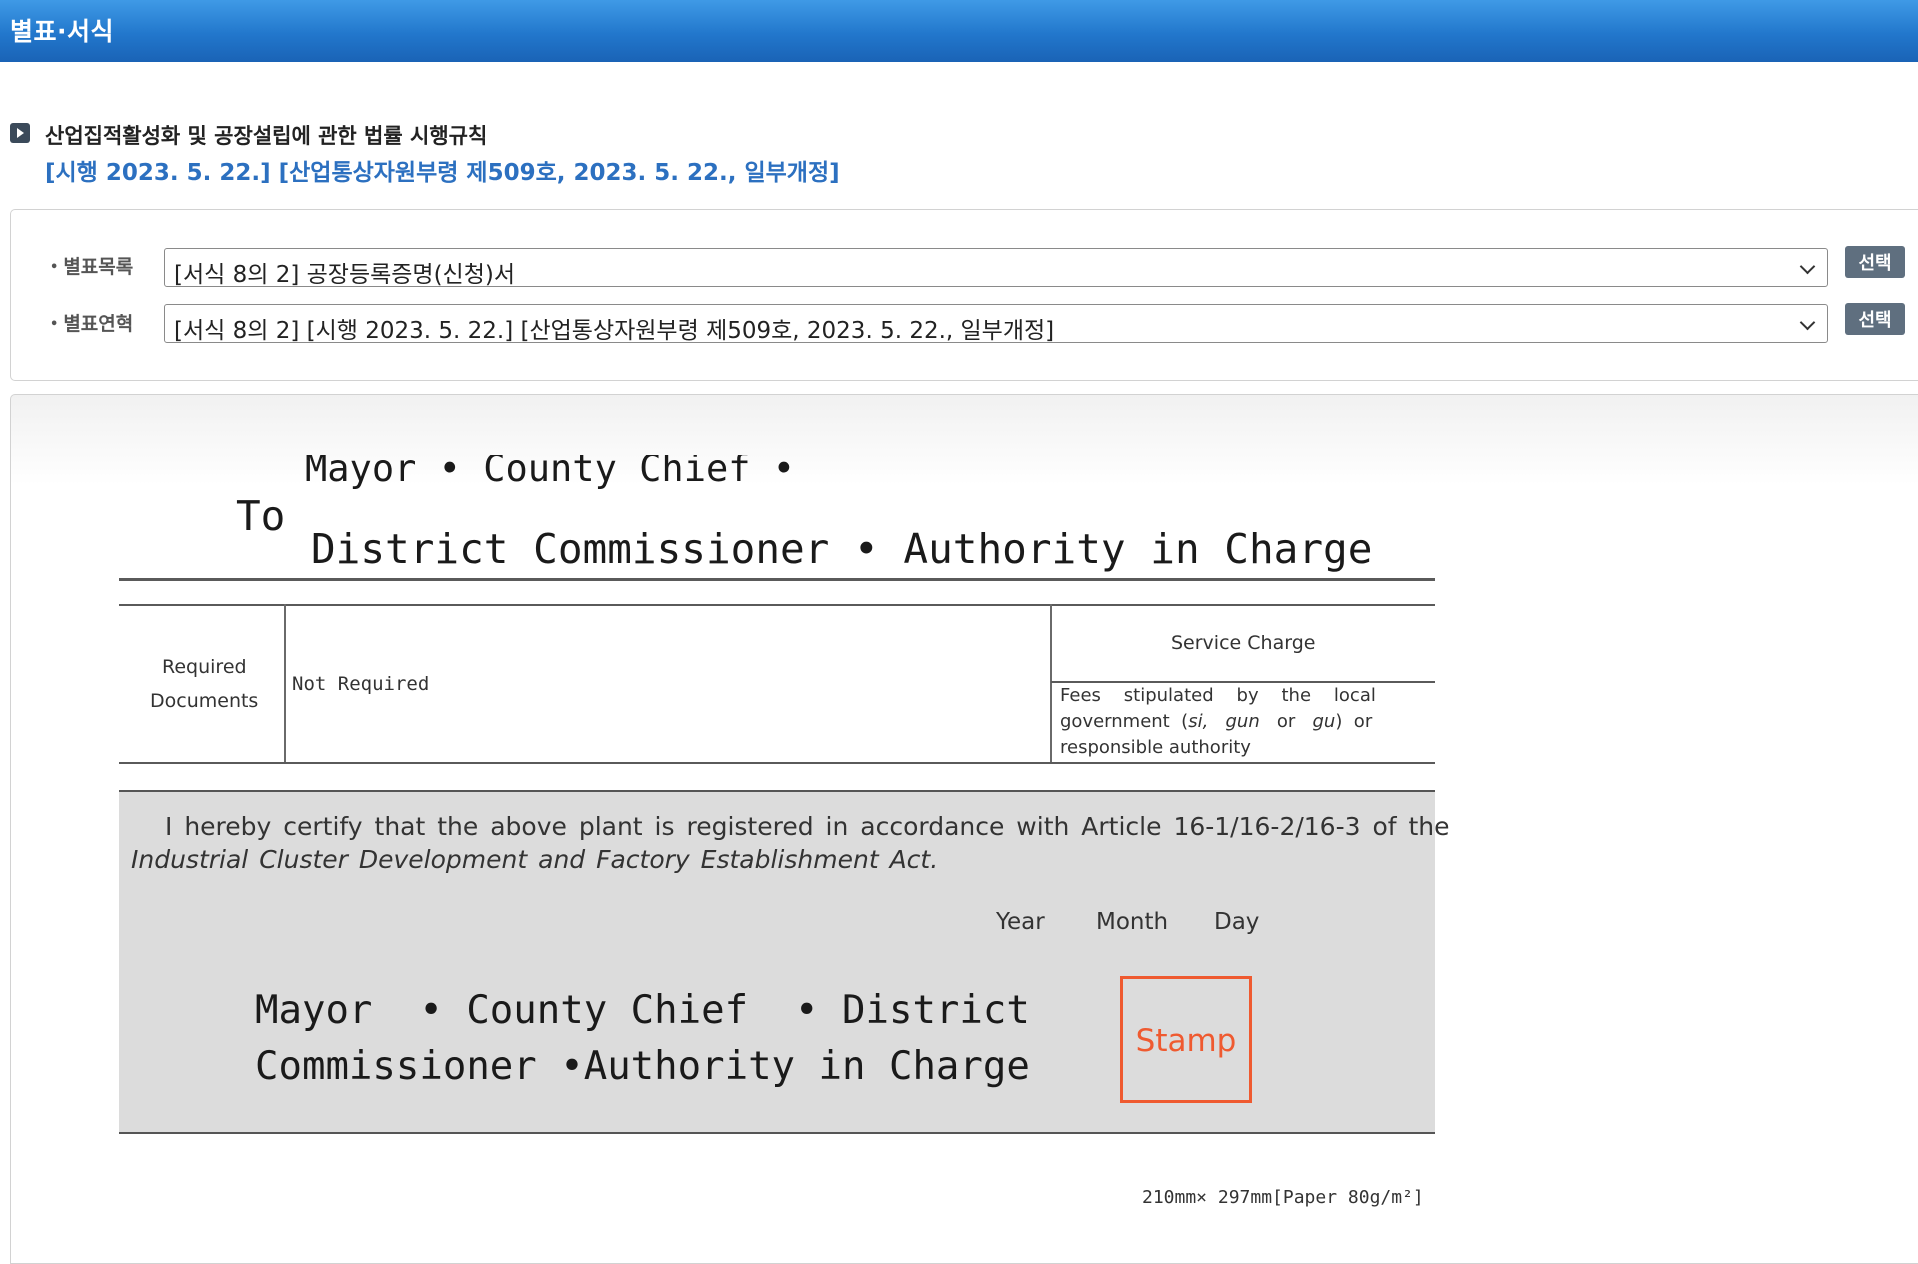 The width and height of the screenshot is (1918, 1264). Describe the element at coordinates (204, 667) in the screenshot. I see `required-documents-label: Required` at that location.